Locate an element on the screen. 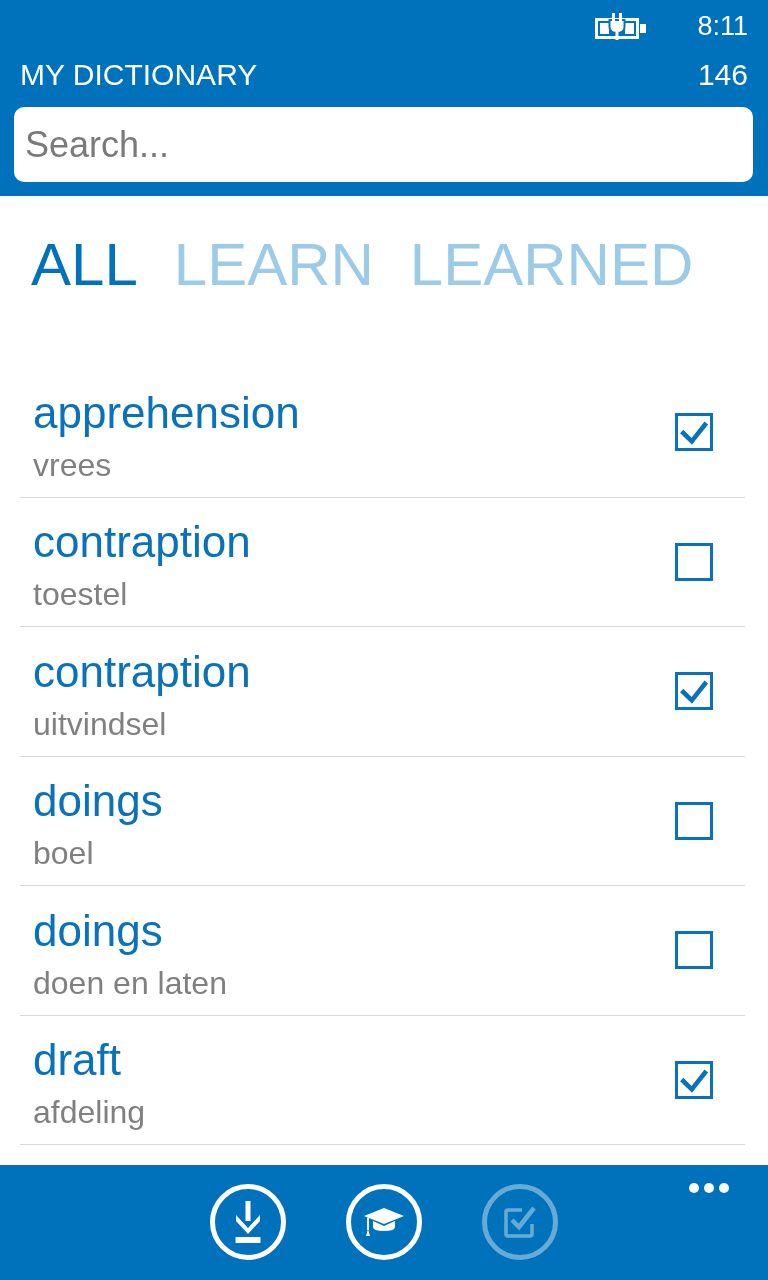  word-translation: vrees is located at coordinates (73, 465).